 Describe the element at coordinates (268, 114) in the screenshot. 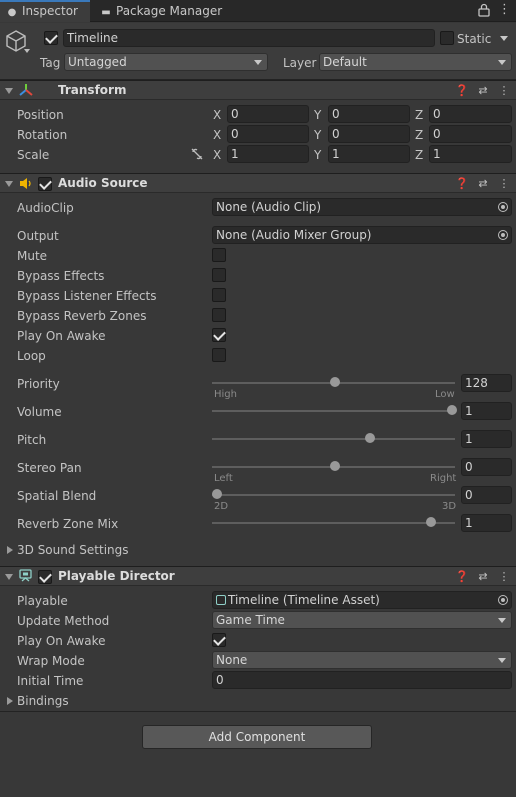

I see `position-x-field: 0` at that location.